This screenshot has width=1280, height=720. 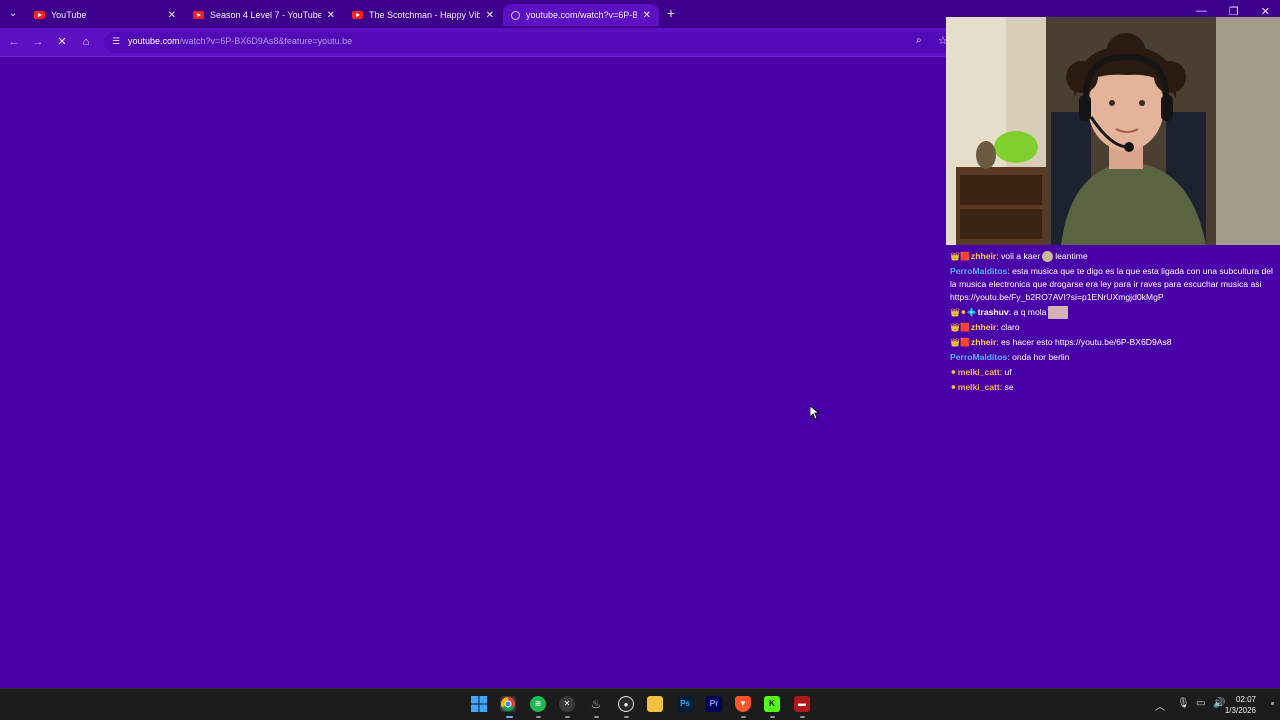 I want to click on tab-label: Season 4 Level 7 - YouTube, so click(x=265, y=15).